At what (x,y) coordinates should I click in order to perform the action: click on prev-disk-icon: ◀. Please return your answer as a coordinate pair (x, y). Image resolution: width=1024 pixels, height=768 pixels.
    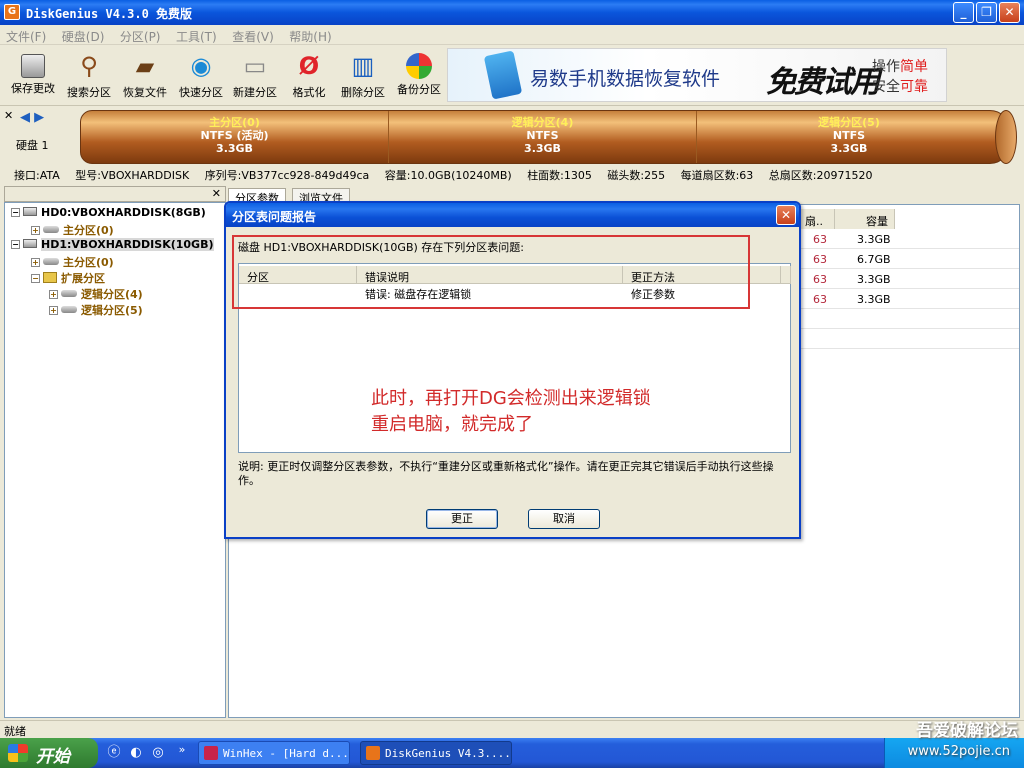
    Looking at the image, I should click on (25, 117).